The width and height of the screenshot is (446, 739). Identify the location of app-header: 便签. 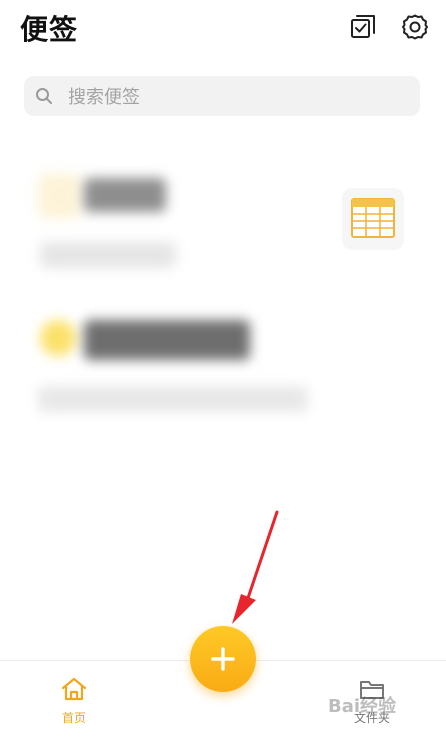
(223, 30).